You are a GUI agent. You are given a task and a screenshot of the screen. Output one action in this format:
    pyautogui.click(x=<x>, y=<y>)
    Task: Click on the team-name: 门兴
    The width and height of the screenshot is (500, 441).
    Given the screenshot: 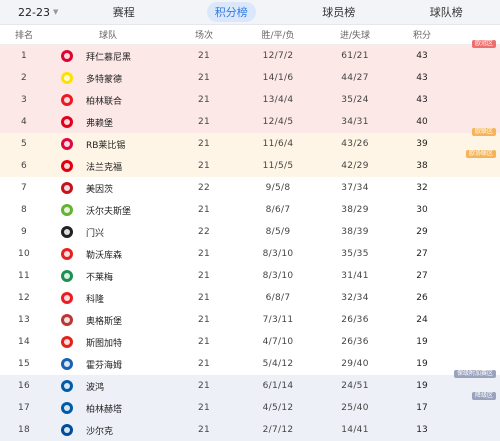 What is the action you would take?
    pyautogui.click(x=127, y=232)
    